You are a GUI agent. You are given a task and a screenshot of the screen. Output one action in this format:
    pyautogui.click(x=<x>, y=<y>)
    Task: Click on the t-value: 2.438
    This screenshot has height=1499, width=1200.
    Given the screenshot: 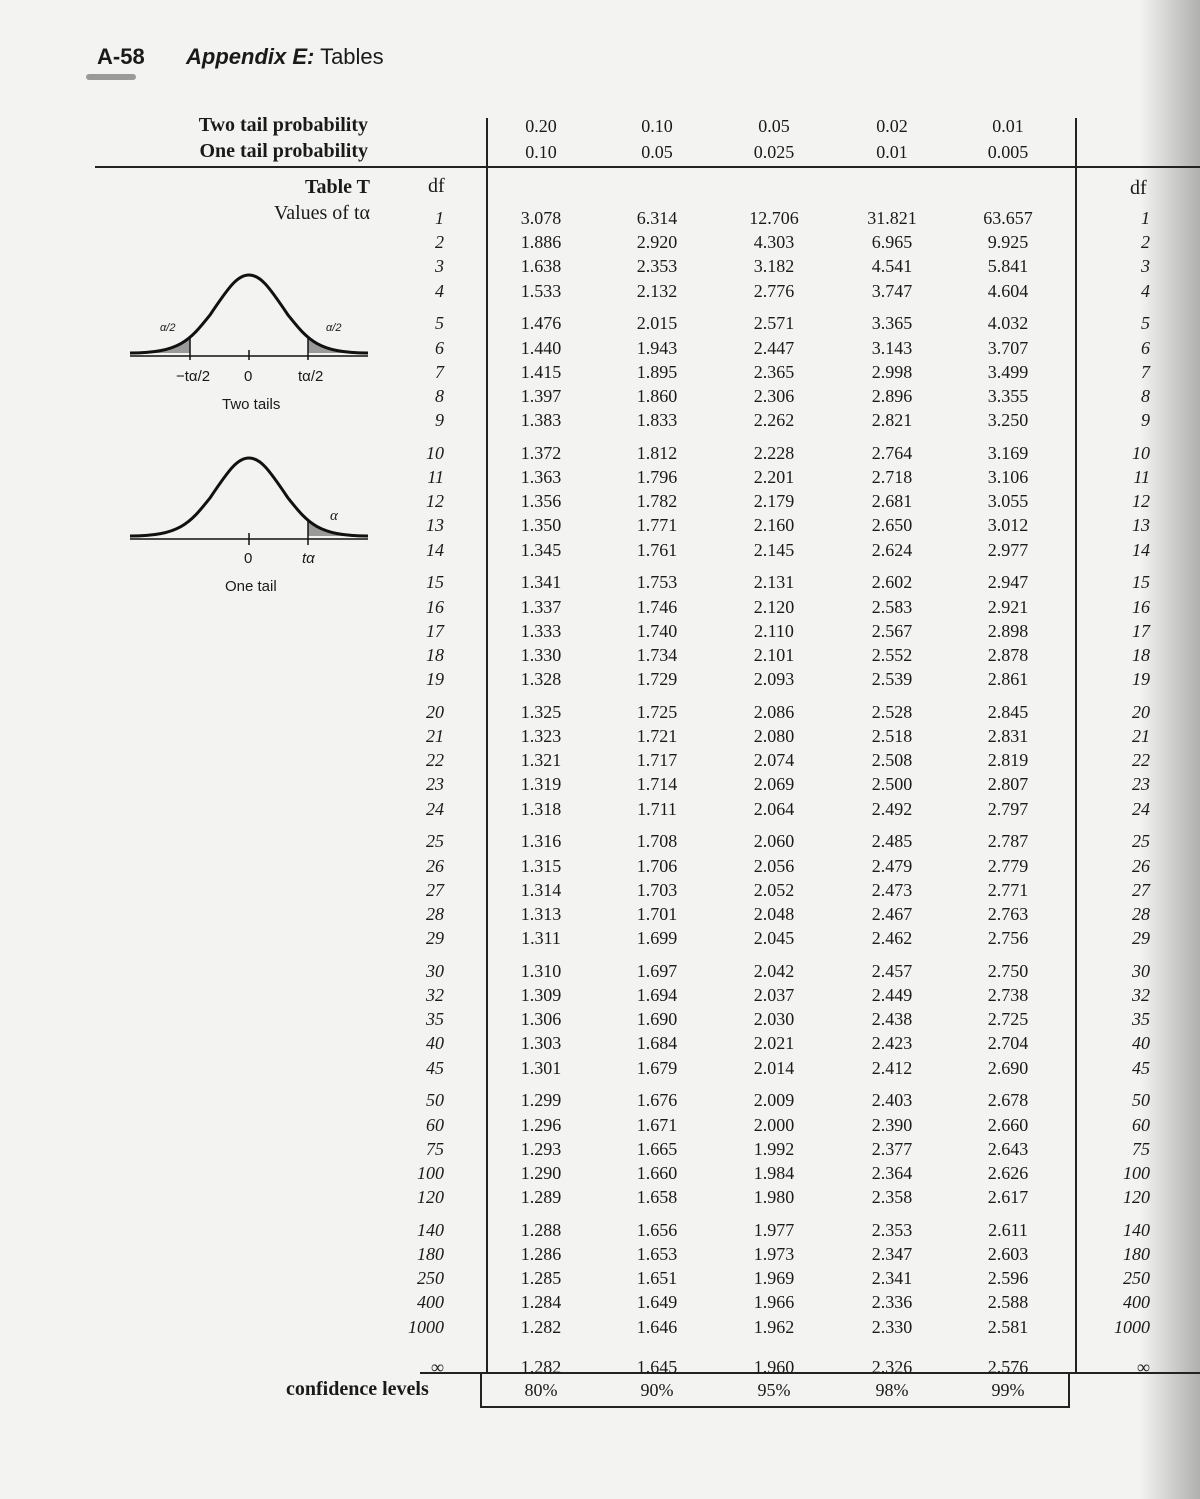 What is the action you would take?
    pyautogui.click(x=892, y=1019)
    